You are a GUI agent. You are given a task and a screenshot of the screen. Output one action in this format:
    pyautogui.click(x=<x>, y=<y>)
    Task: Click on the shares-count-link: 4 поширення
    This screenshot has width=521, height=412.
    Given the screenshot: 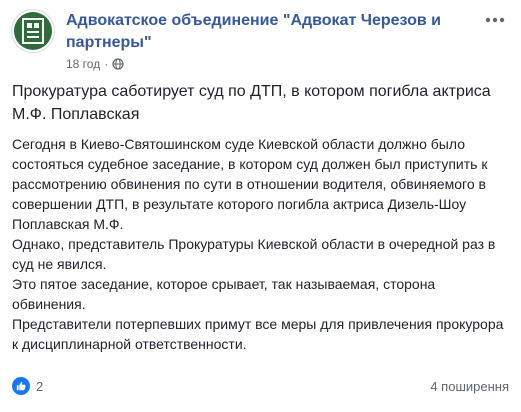 What is the action you would take?
    pyautogui.click(x=469, y=386)
    